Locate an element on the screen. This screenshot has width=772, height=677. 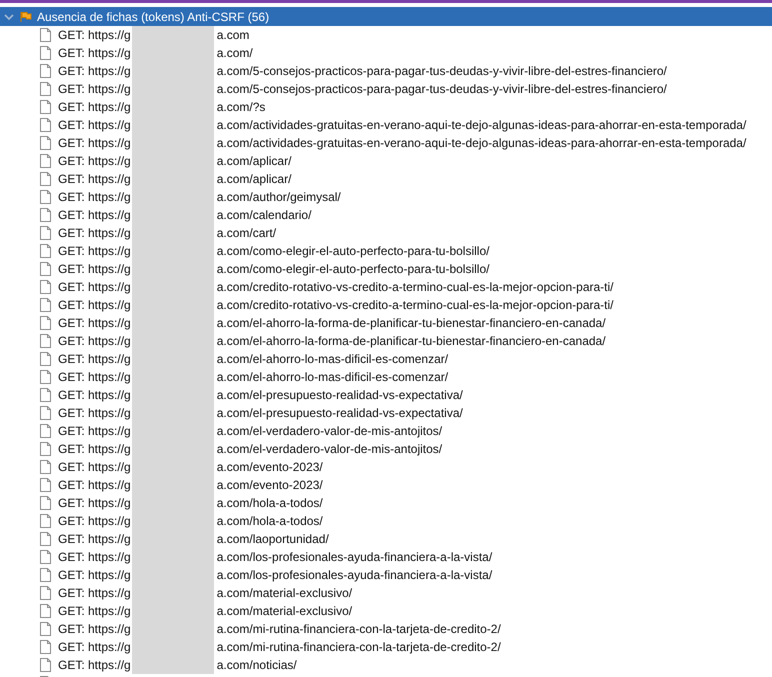
flag-icon is located at coordinates (26, 16).